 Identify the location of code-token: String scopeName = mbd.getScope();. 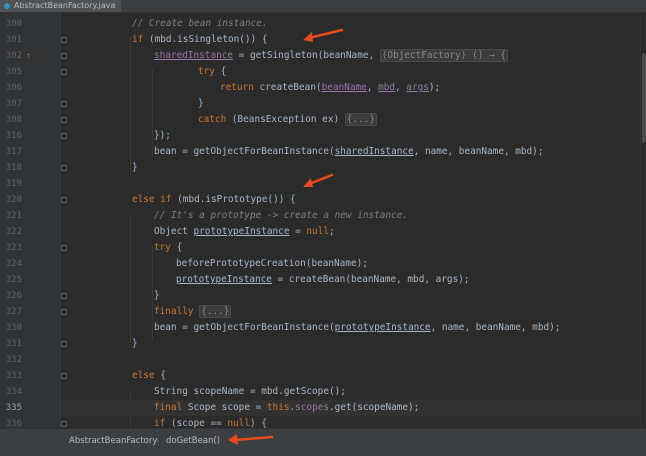
(250, 391).